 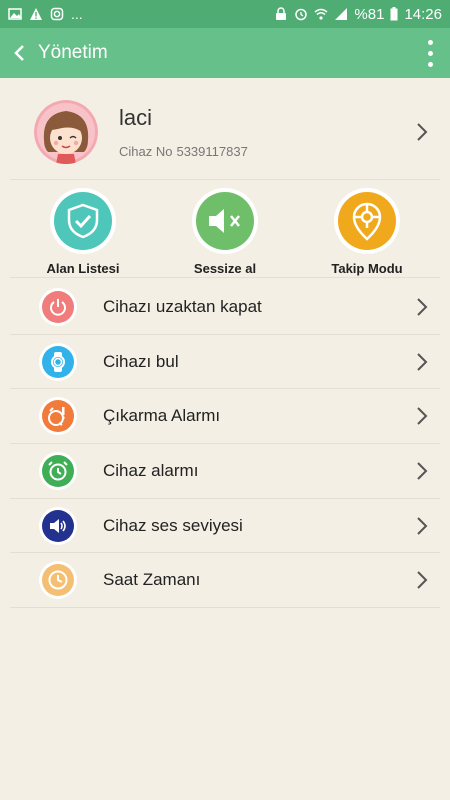 I want to click on mute-label: Sessize al, so click(x=225, y=268).